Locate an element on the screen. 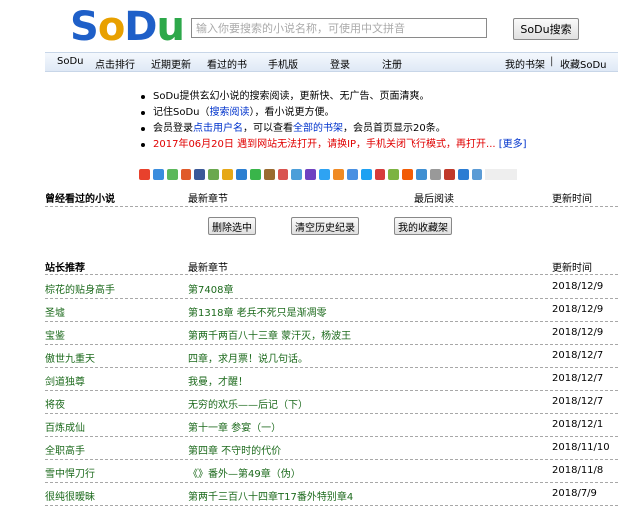 This screenshot has height=524, width=640. table-row: 剑道独尊 我曼，才醒！ 2018/12/7 is located at coordinates (331, 379).